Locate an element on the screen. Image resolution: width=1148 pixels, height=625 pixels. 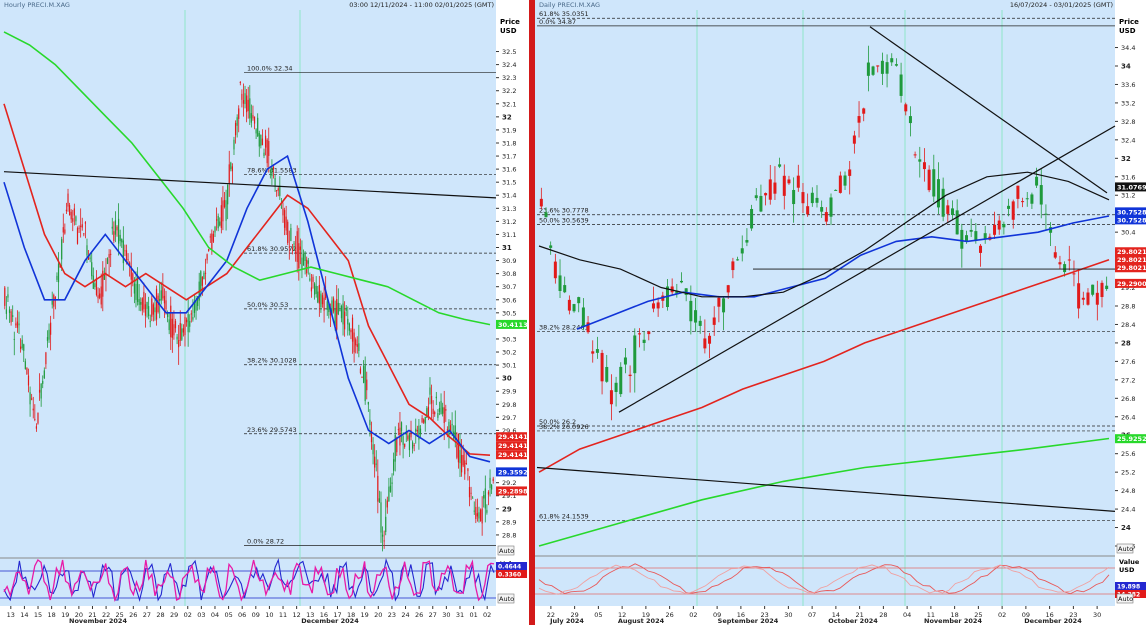
x-day-label: 05 is located at coordinates (598, 615).